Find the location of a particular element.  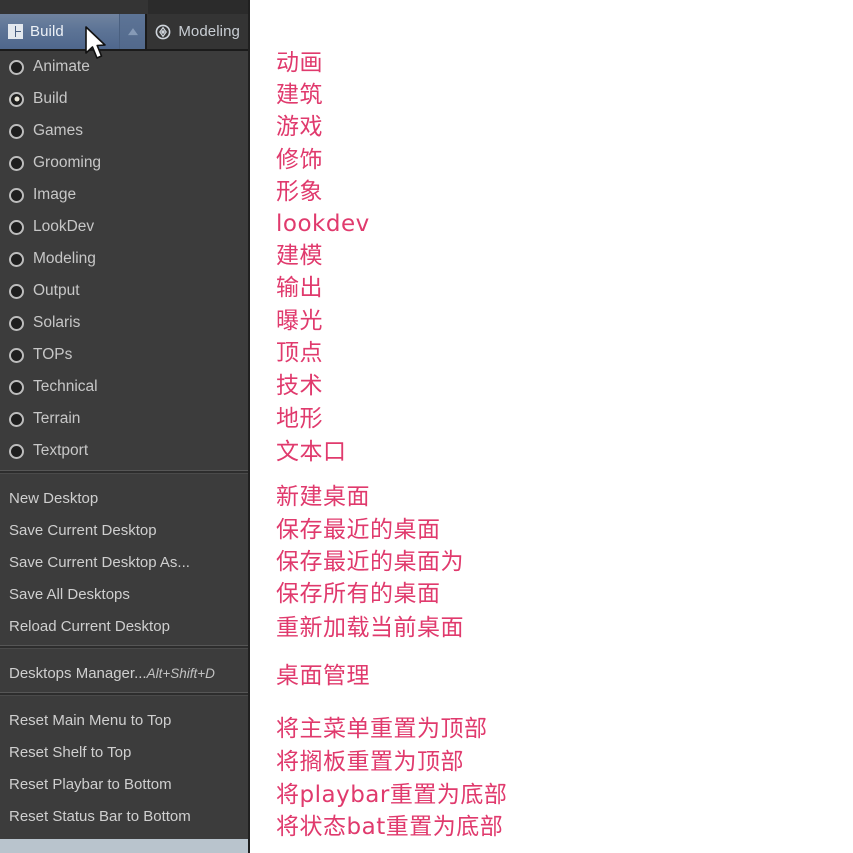

menu-item-games: Games is located at coordinates (124, 131).